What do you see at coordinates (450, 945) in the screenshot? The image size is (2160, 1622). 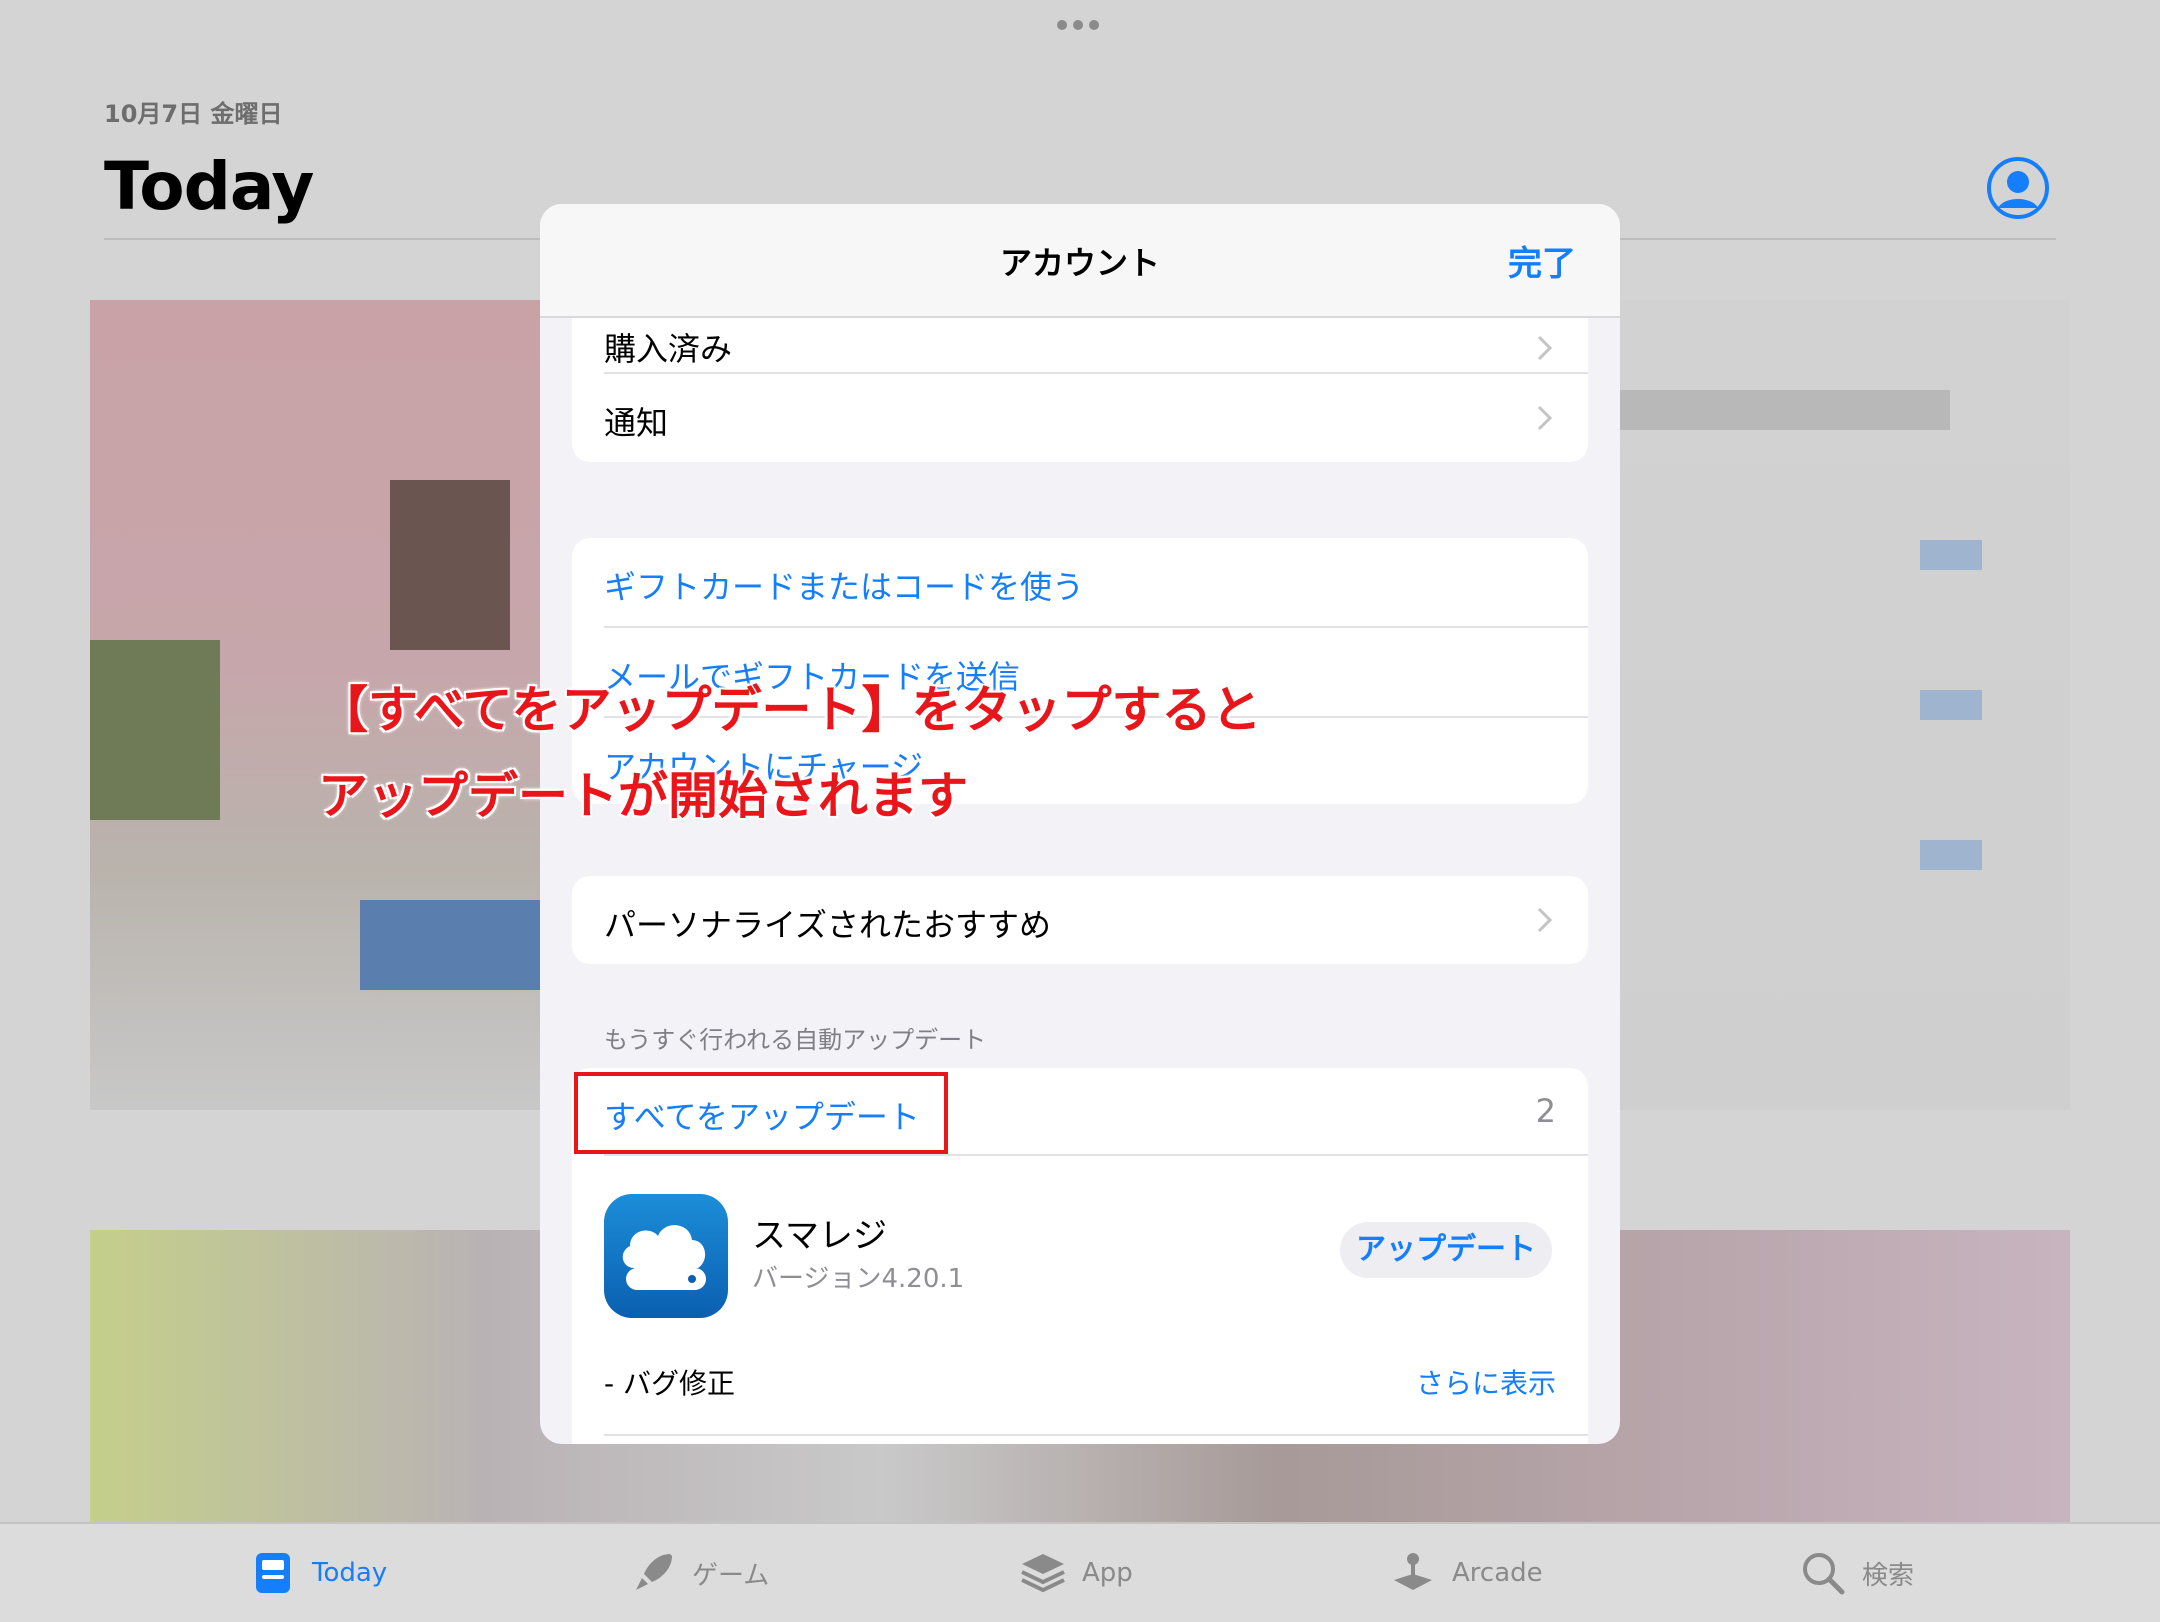 I see `featured-card-left-block` at bounding box center [450, 945].